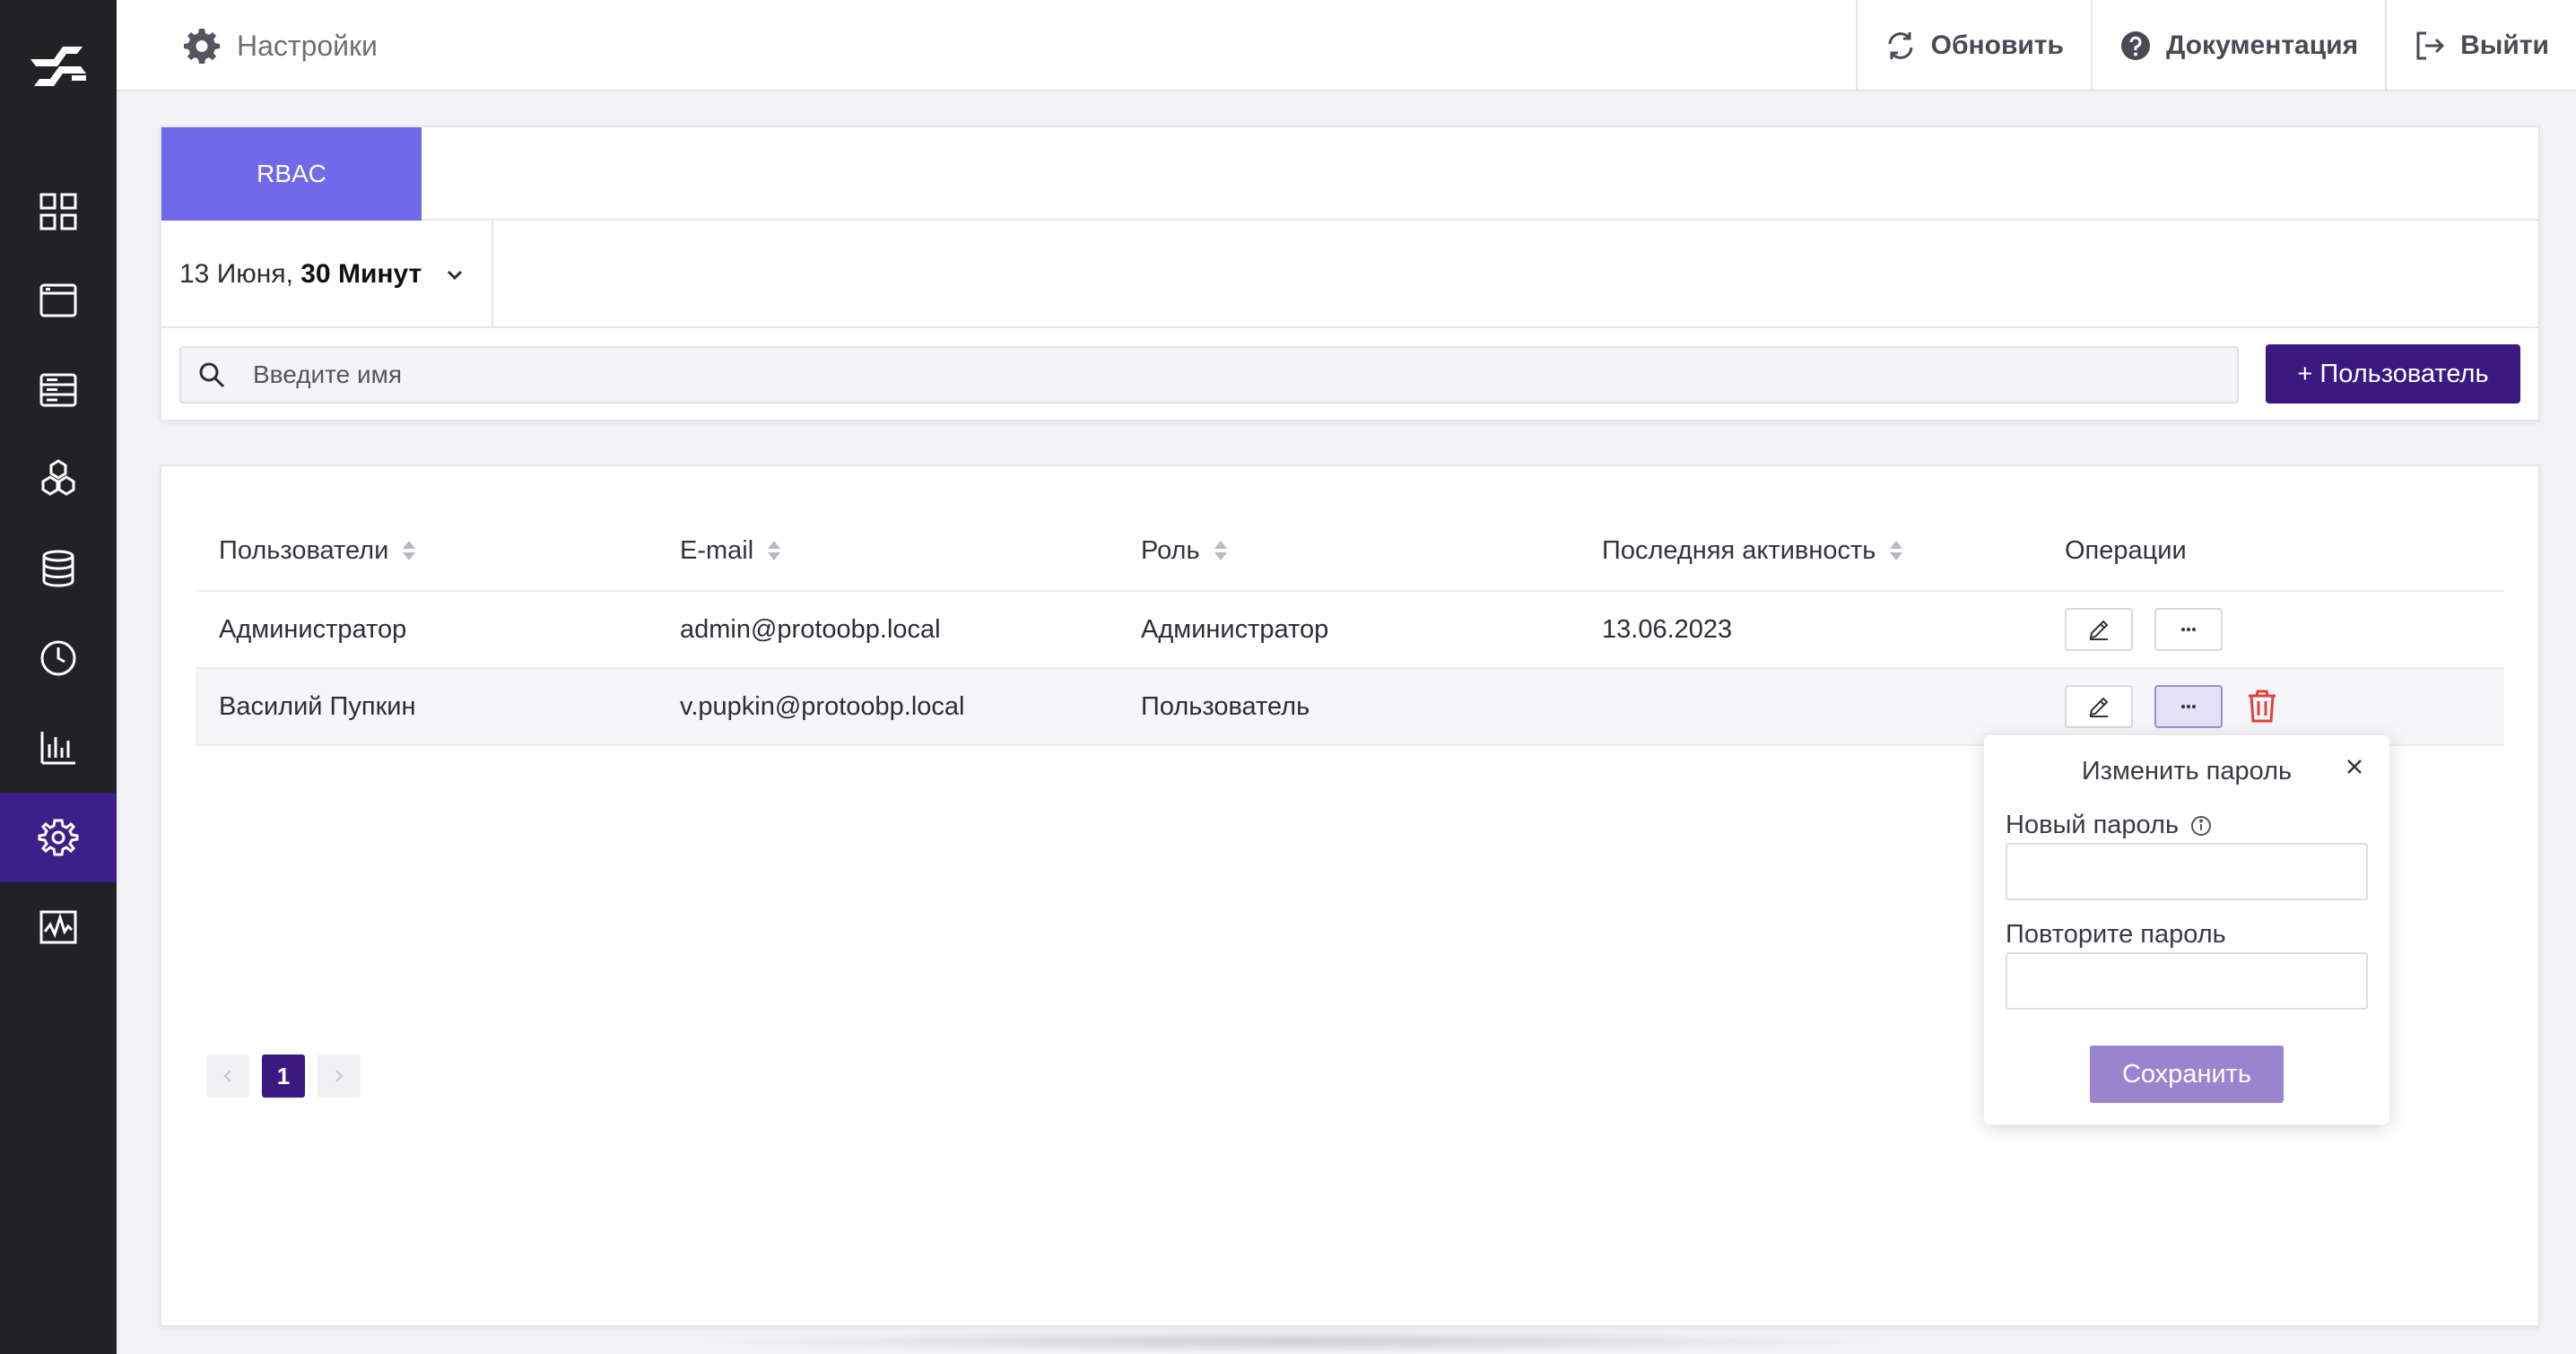  I want to click on header-actions: Обновить Документация Выйти, so click(2215, 45).